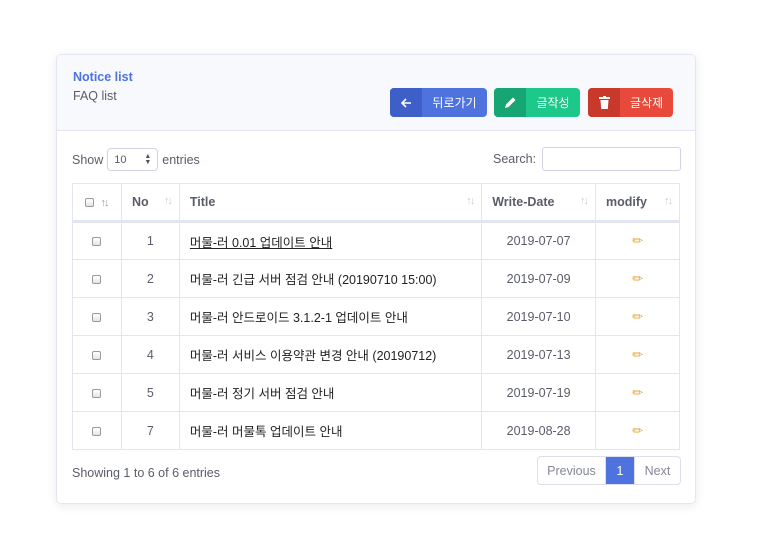  What do you see at coordinates (454, 103) in the screenshot?
I see `back-button-label: 뒤로가기` at bounding box center [454, 103].